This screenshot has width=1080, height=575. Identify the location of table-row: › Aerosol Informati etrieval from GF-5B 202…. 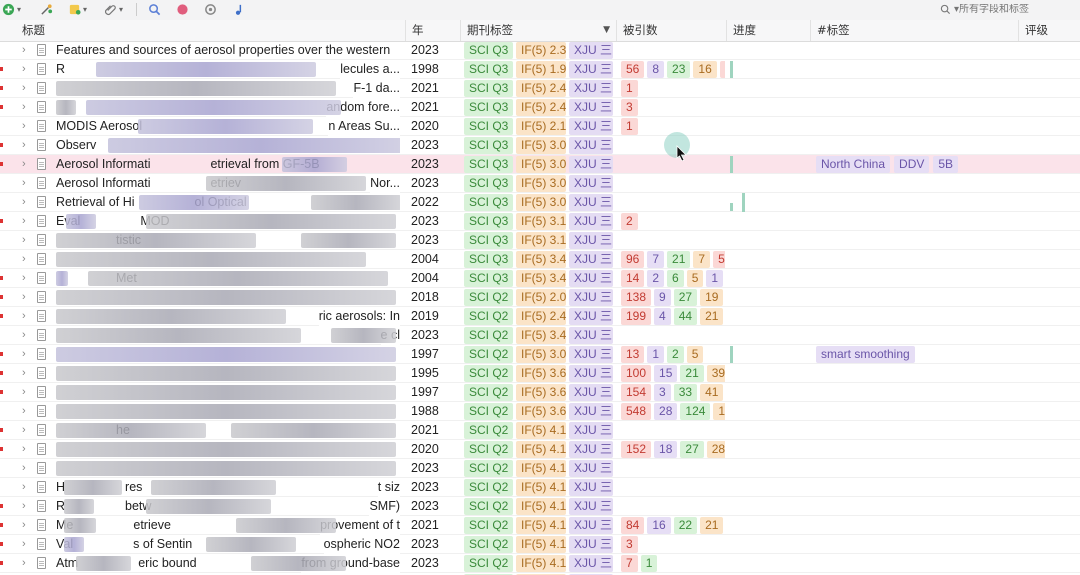
(540, 164).